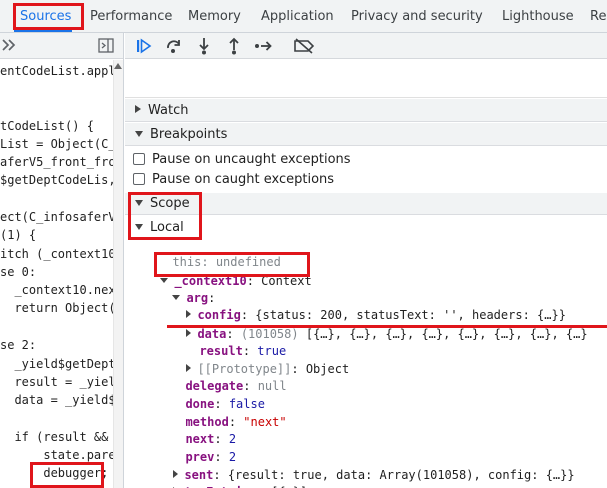 The width and height of the screenshot is (607, 488). Describe the element at coordinates (139, 179) in the screenshot. I see `pause-caught-checkbox` at that location.